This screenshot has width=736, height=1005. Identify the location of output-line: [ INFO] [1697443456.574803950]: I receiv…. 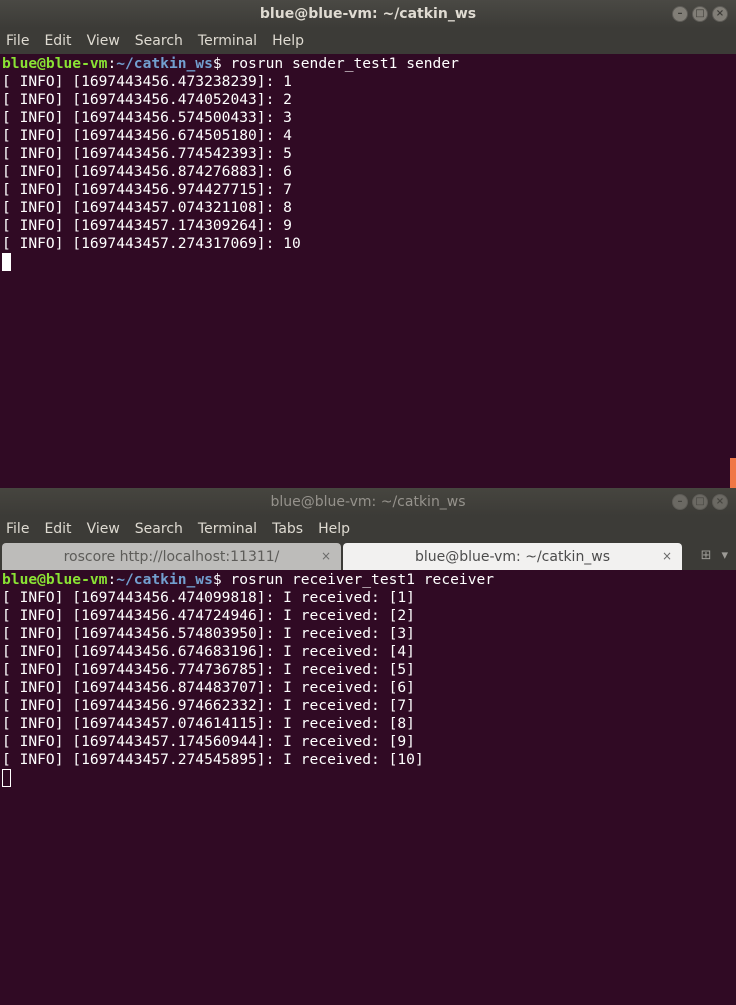
(208, 633).